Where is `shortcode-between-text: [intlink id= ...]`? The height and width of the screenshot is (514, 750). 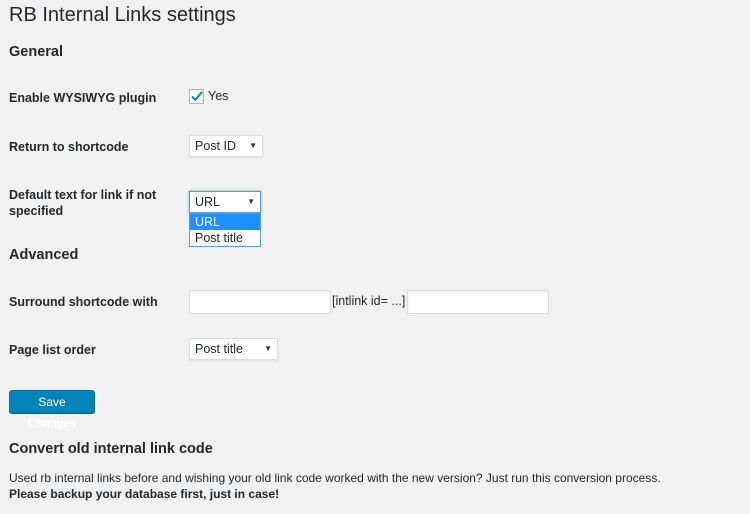
shortcode-between-text: [intlink id= ...] is located at coordinates (369, 301).